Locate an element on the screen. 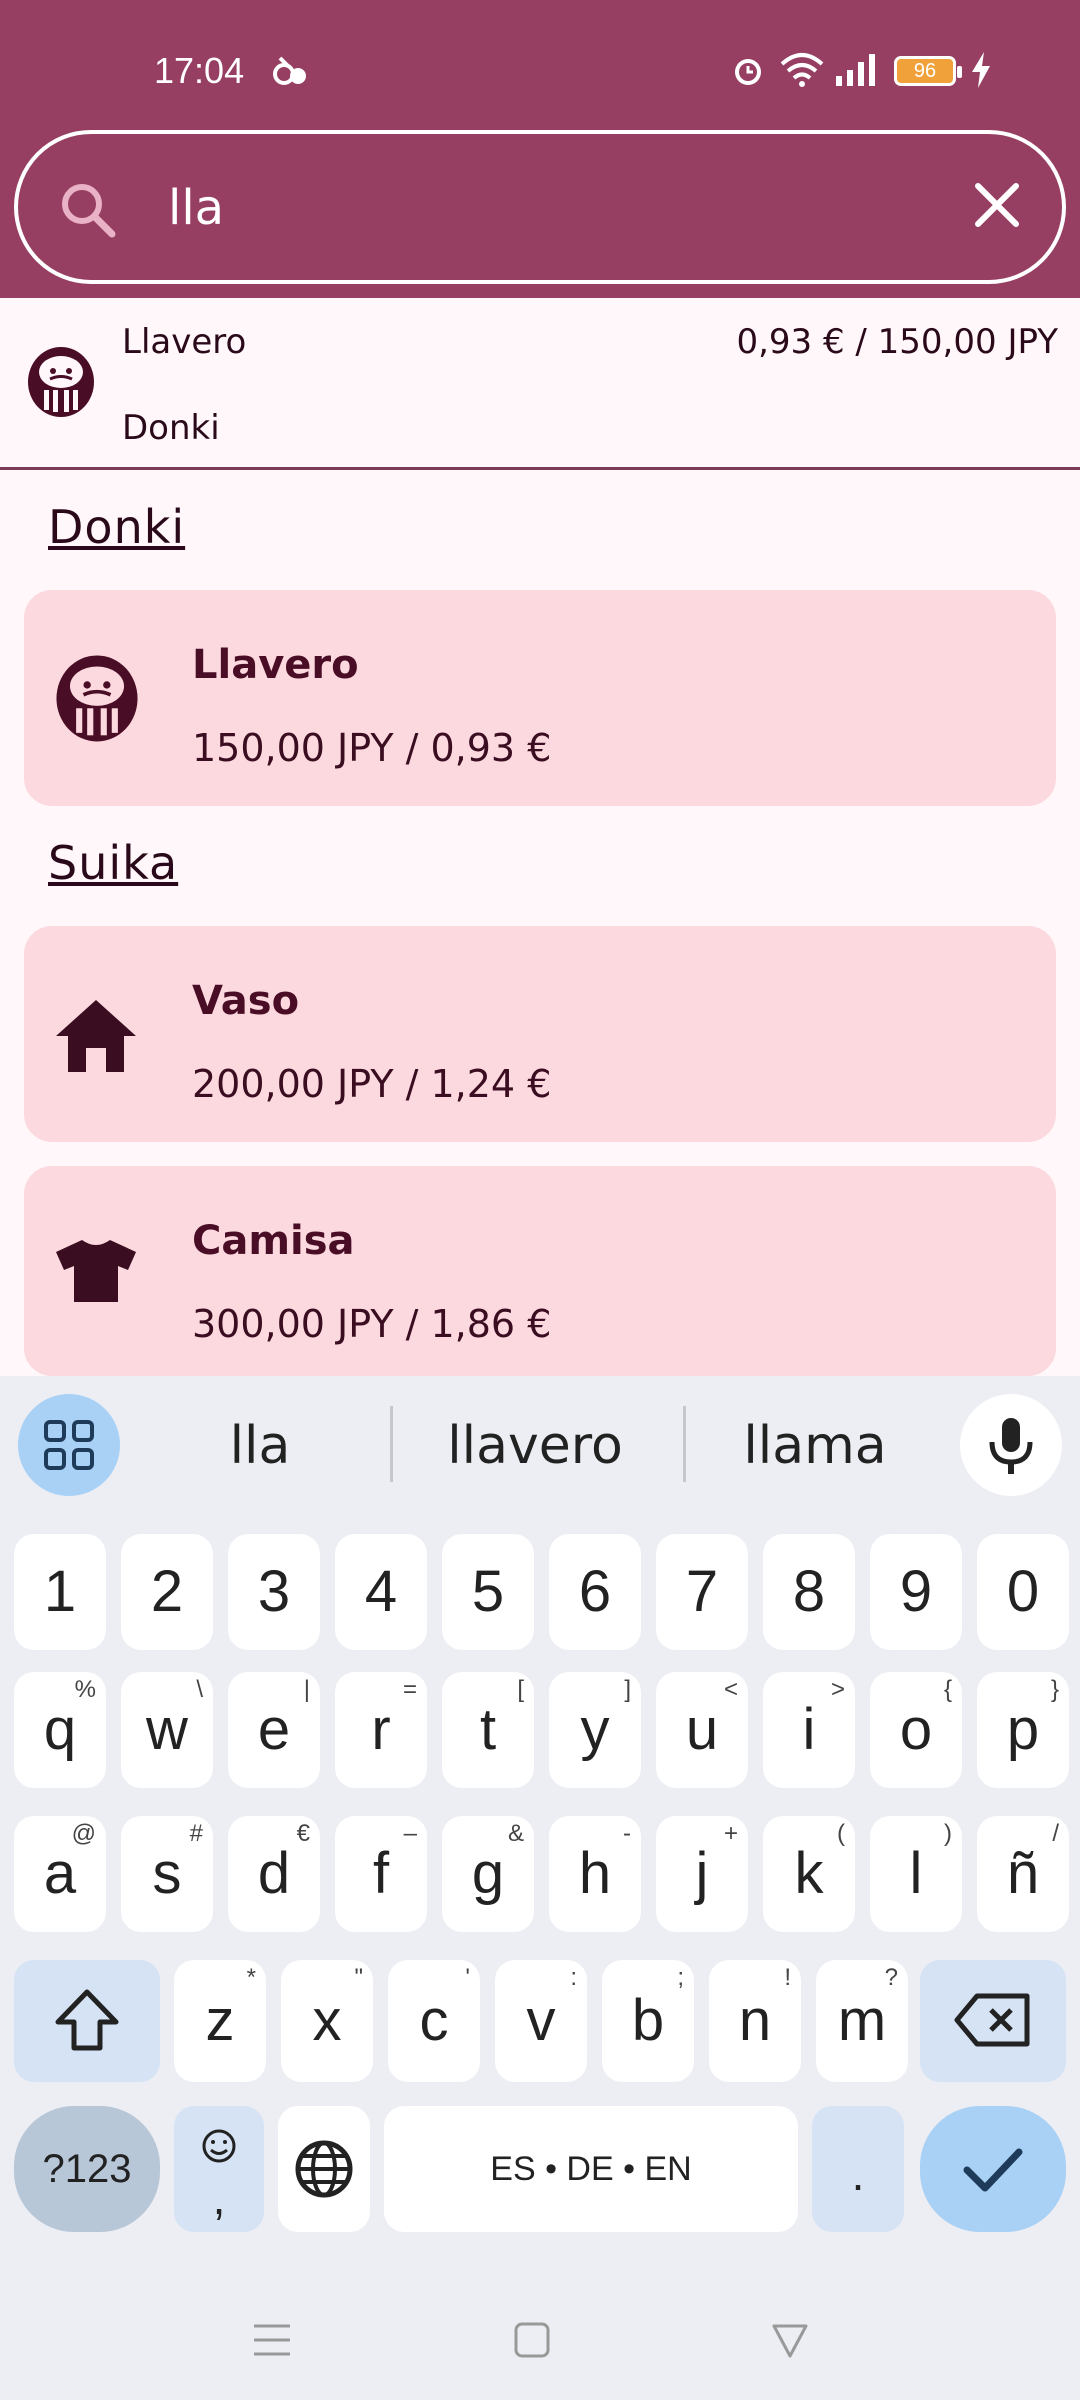 The width and height of the screenshot is (1080, 2400). suggestion-word: llavero is located at coordinates (535, 1446).